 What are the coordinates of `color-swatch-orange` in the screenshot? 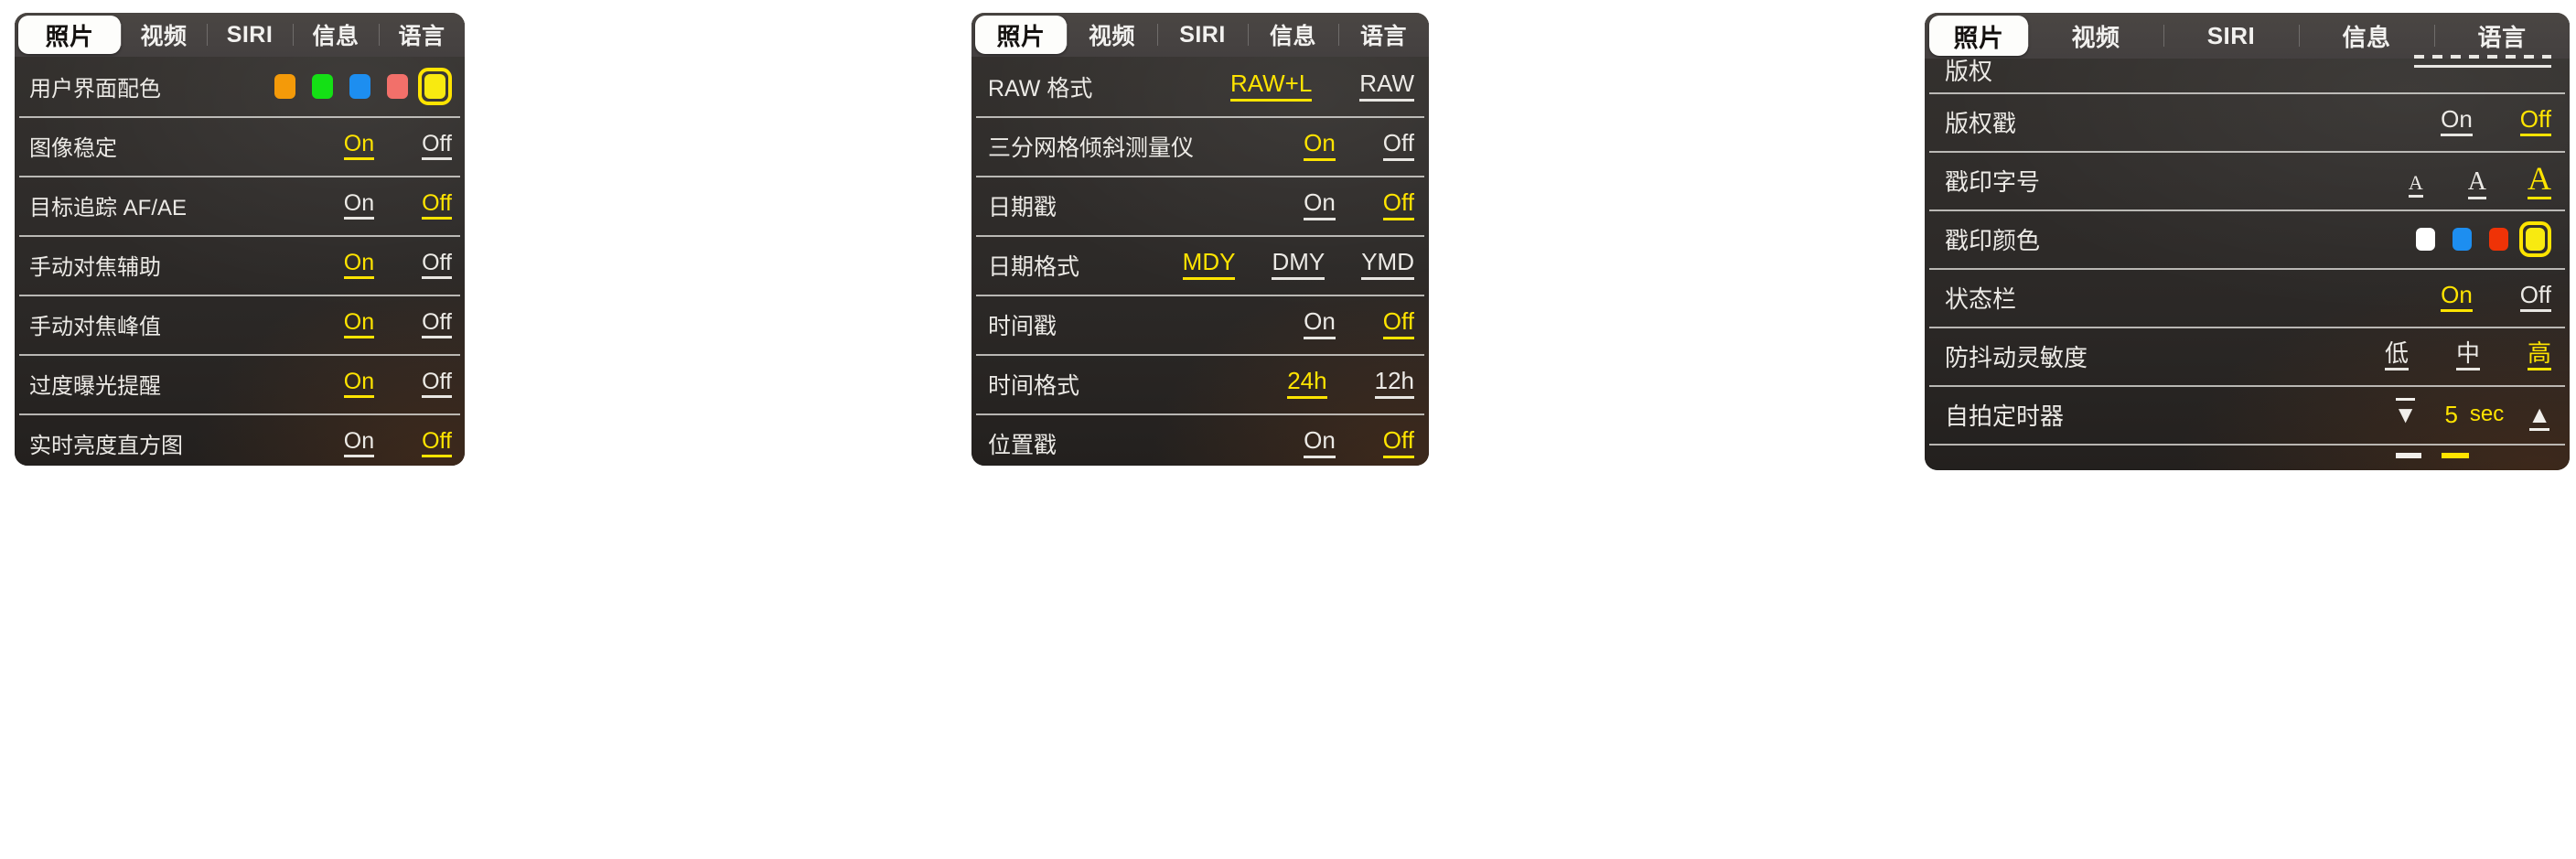 It's located at (285, 87).